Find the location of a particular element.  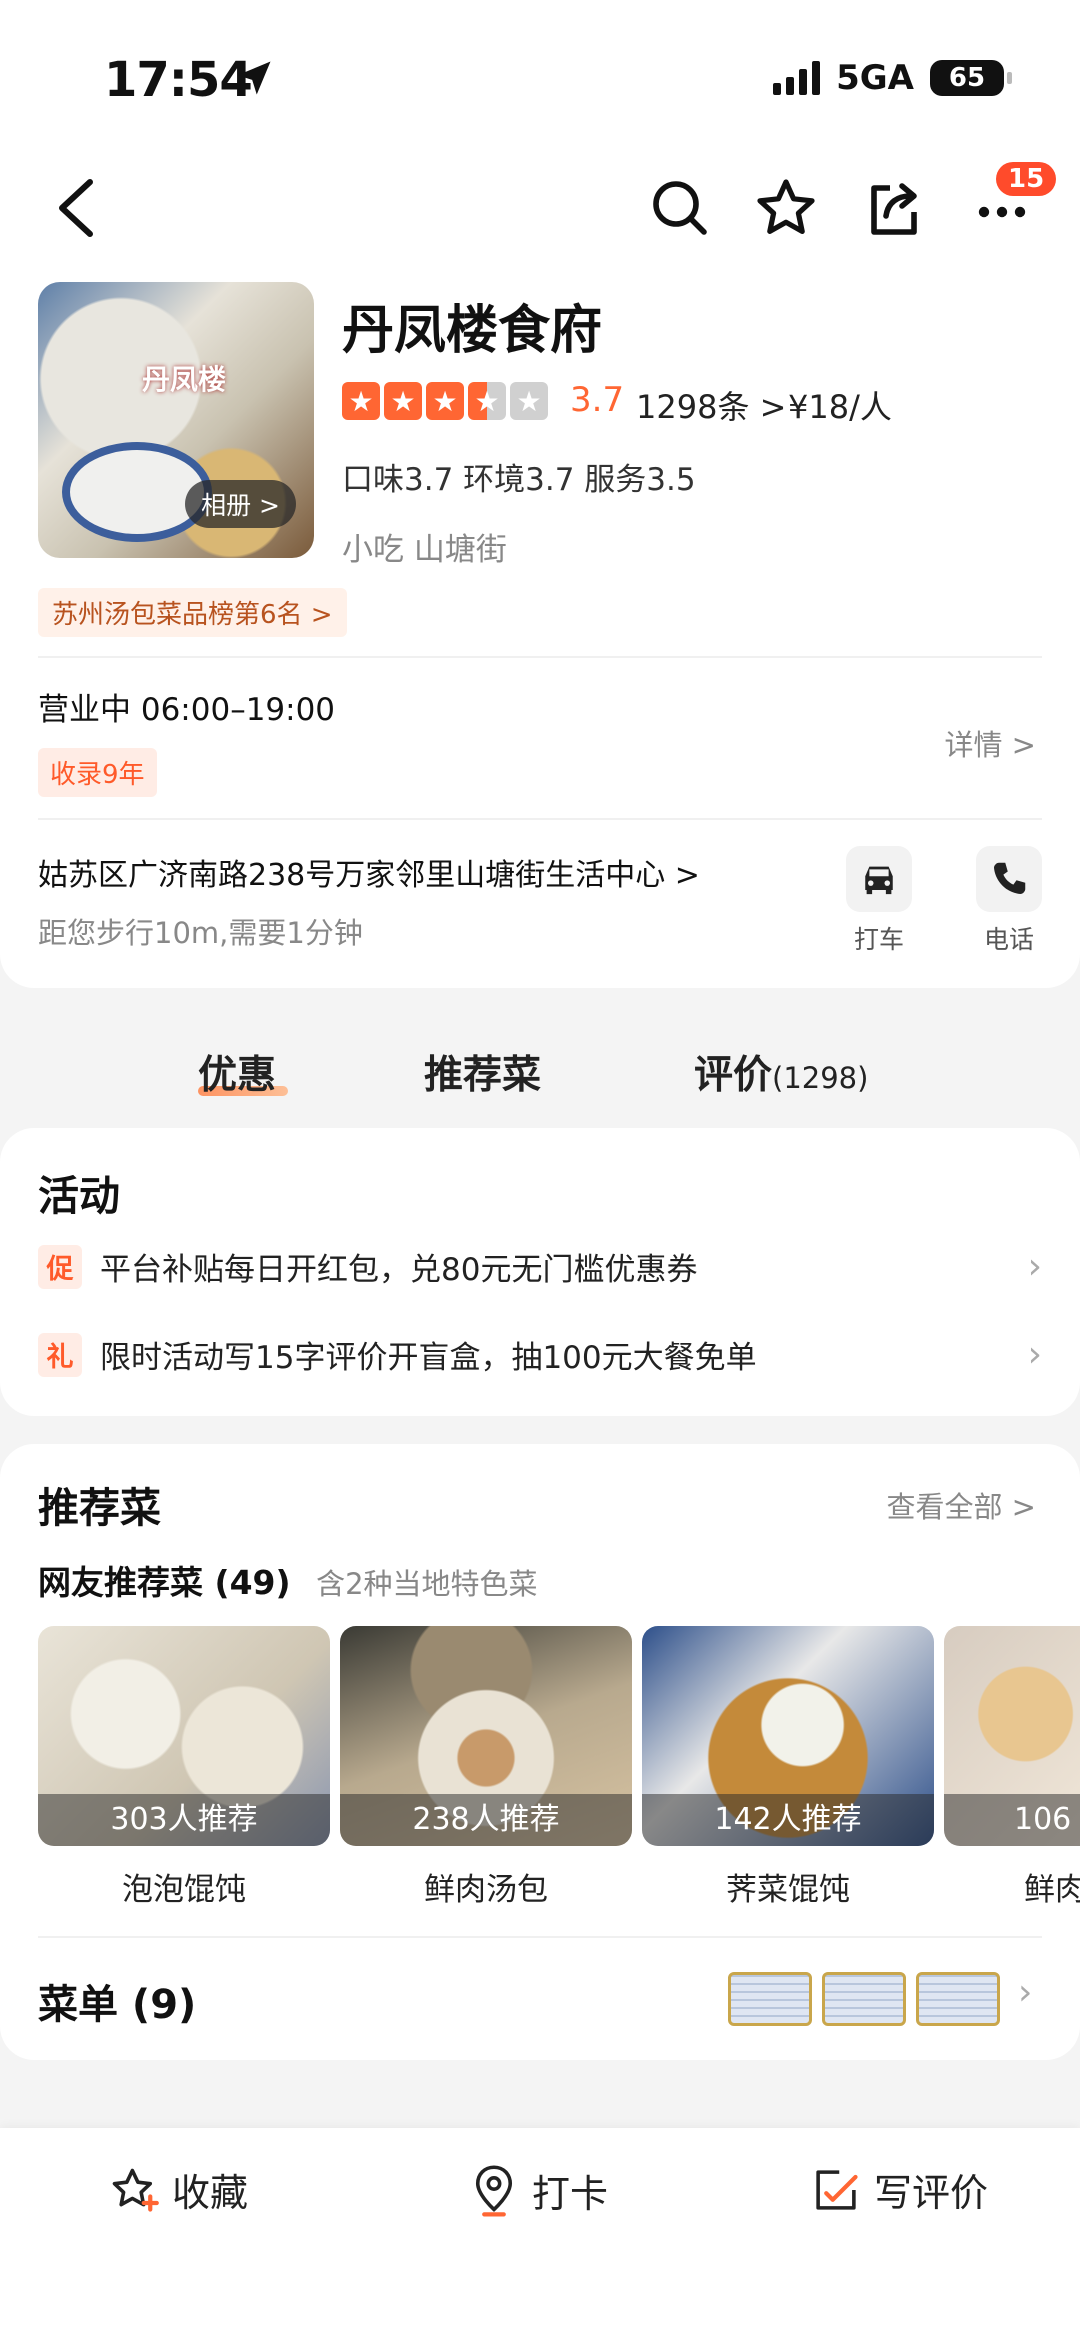

star-half-icon: ★ is located at coordinates (487, 401).